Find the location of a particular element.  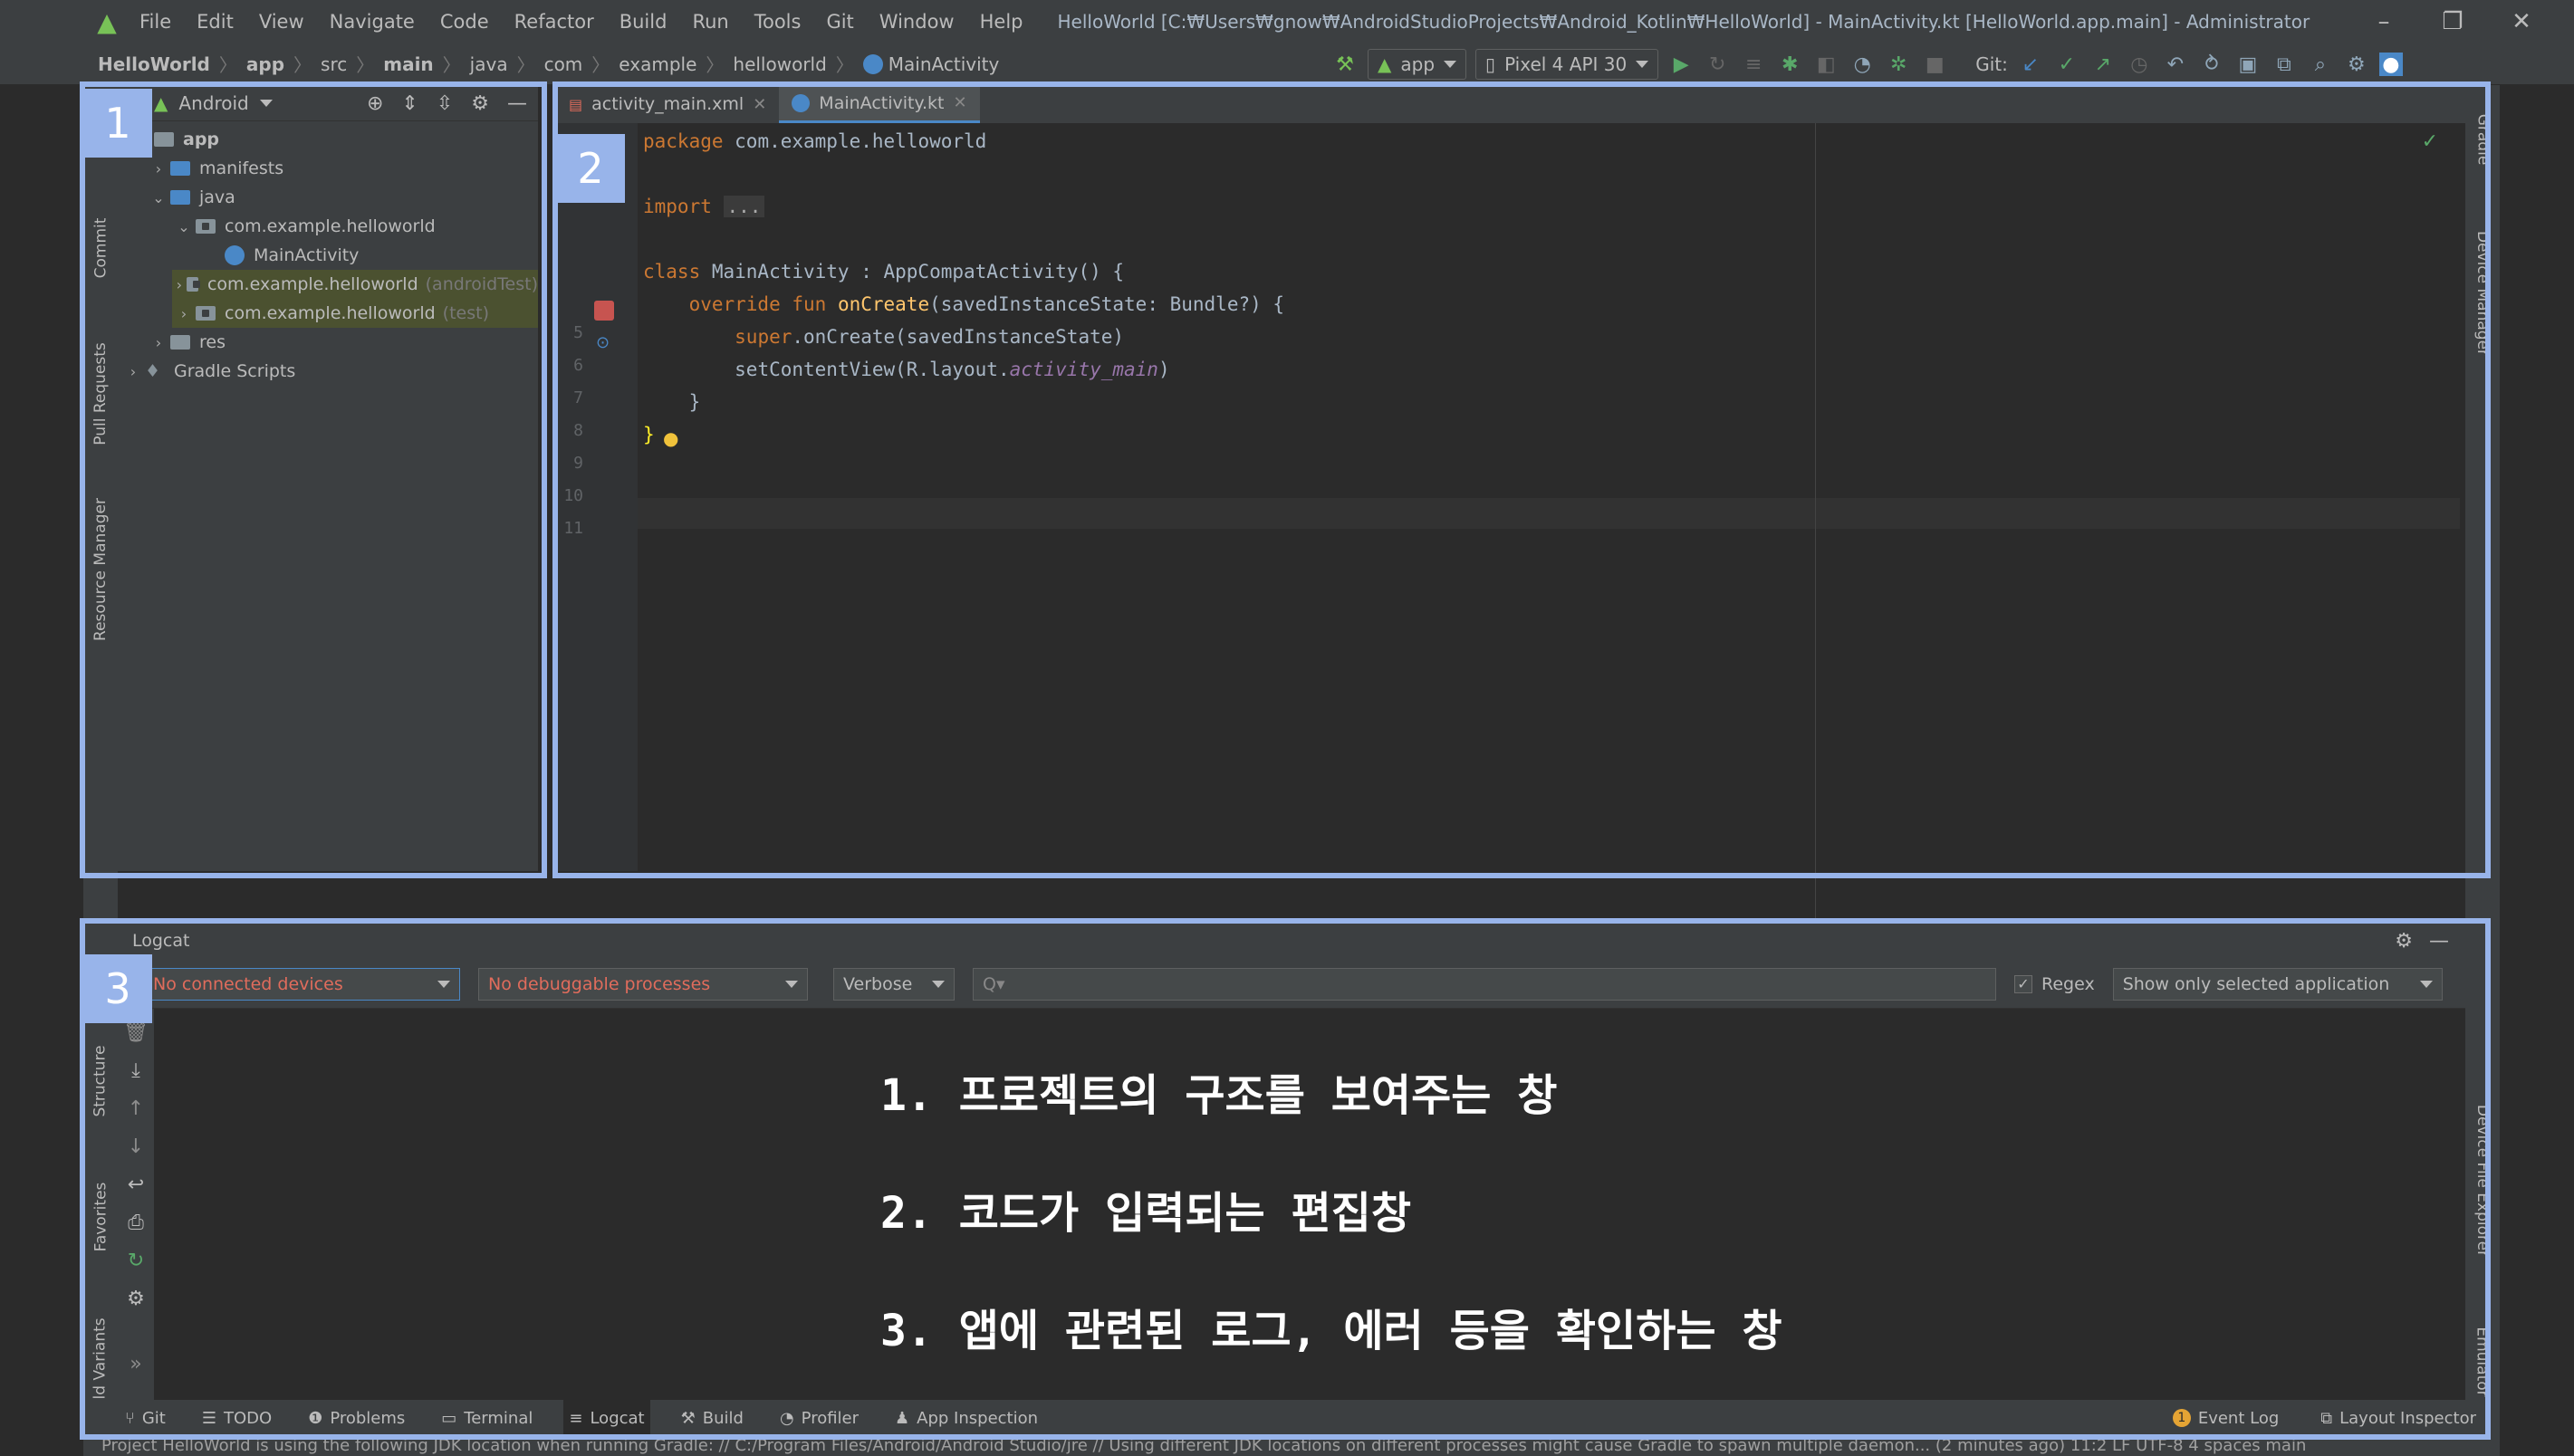

tab-mainactivity-kt: MainActivity.kt ✕ is located at coordinates (879, 104).